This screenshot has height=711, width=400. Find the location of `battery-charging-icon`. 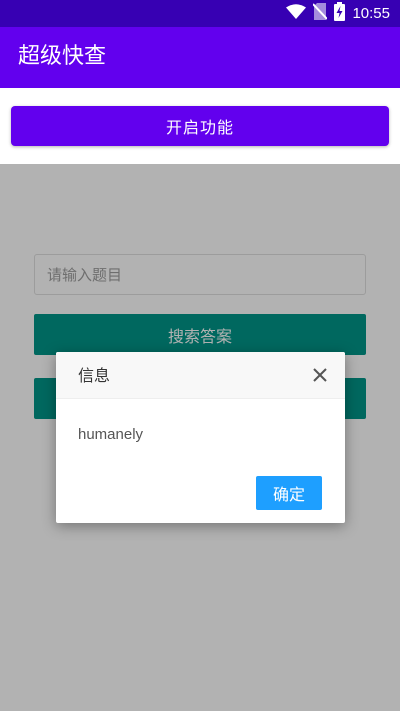

battery-charging-icon is located at coordinates (340, 13).